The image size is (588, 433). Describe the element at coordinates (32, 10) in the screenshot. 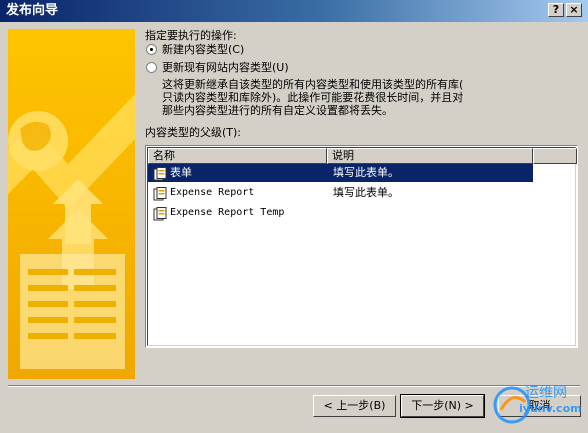

I see `window-title: 发布向导` at that location.